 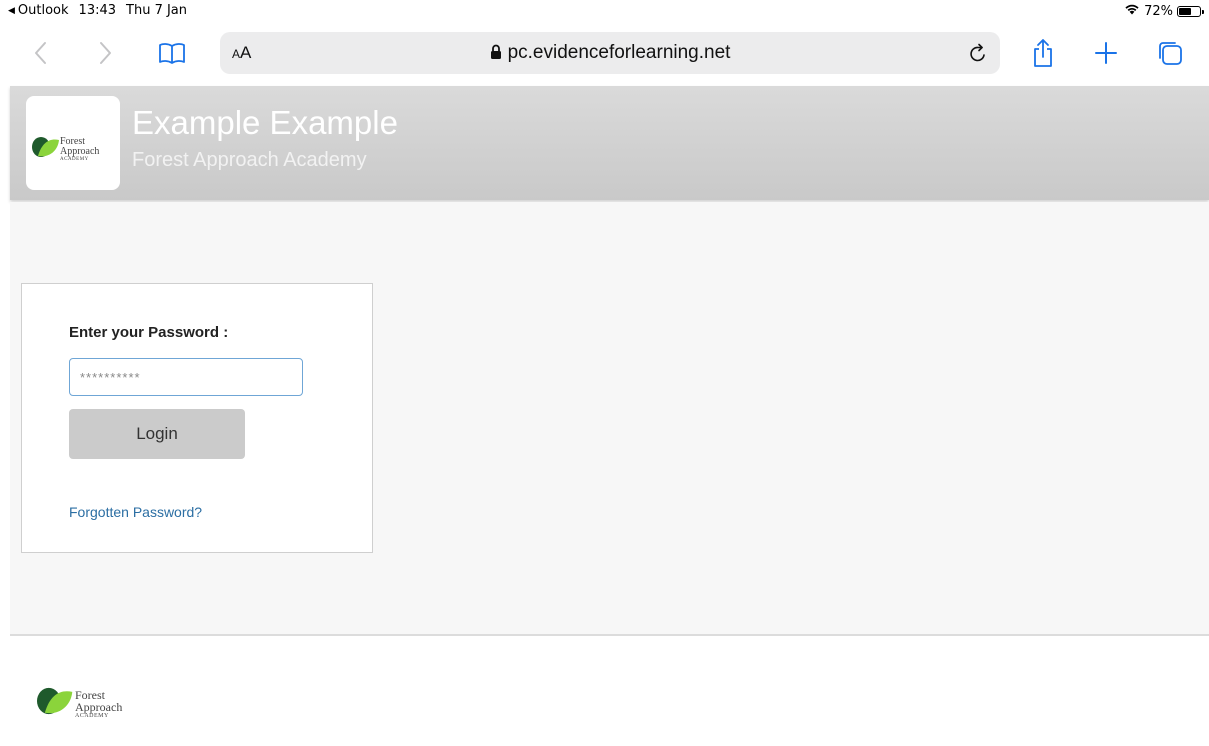 I want to click on lock-icon, so click(x=496, y=55).